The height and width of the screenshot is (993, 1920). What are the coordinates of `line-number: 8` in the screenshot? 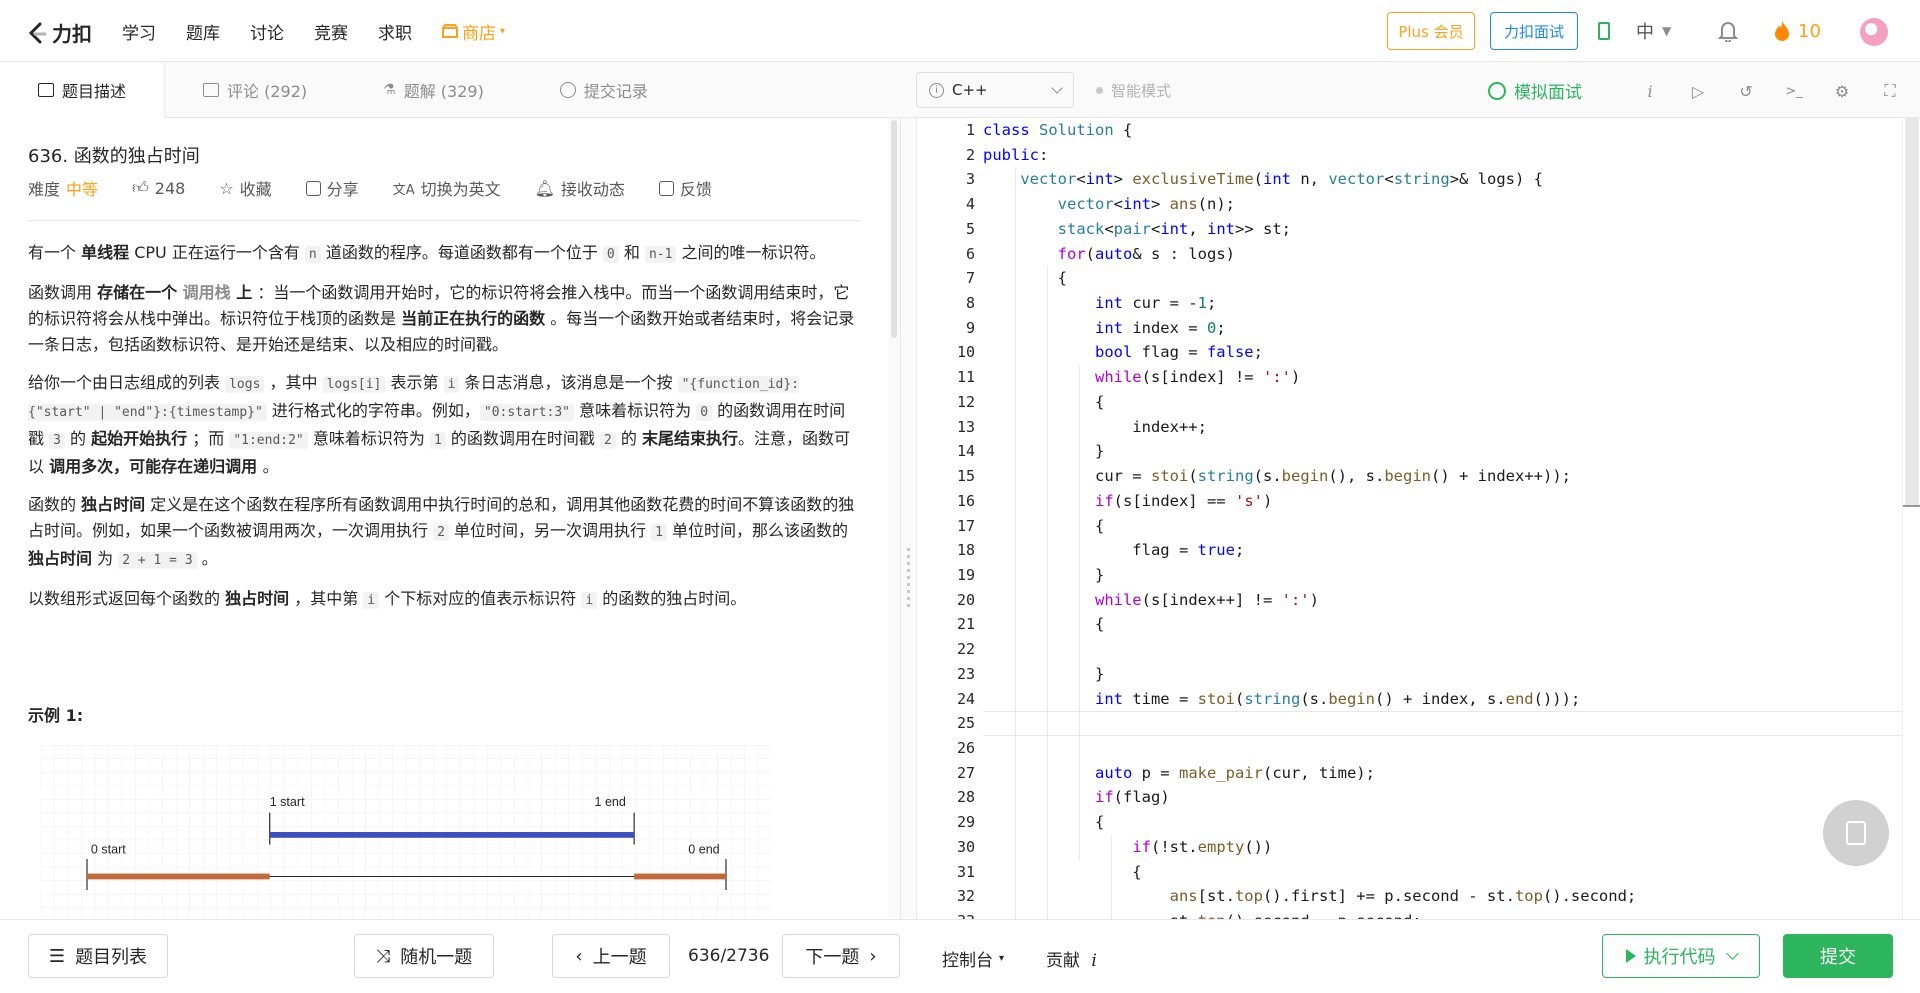 It's located at (970, 303).